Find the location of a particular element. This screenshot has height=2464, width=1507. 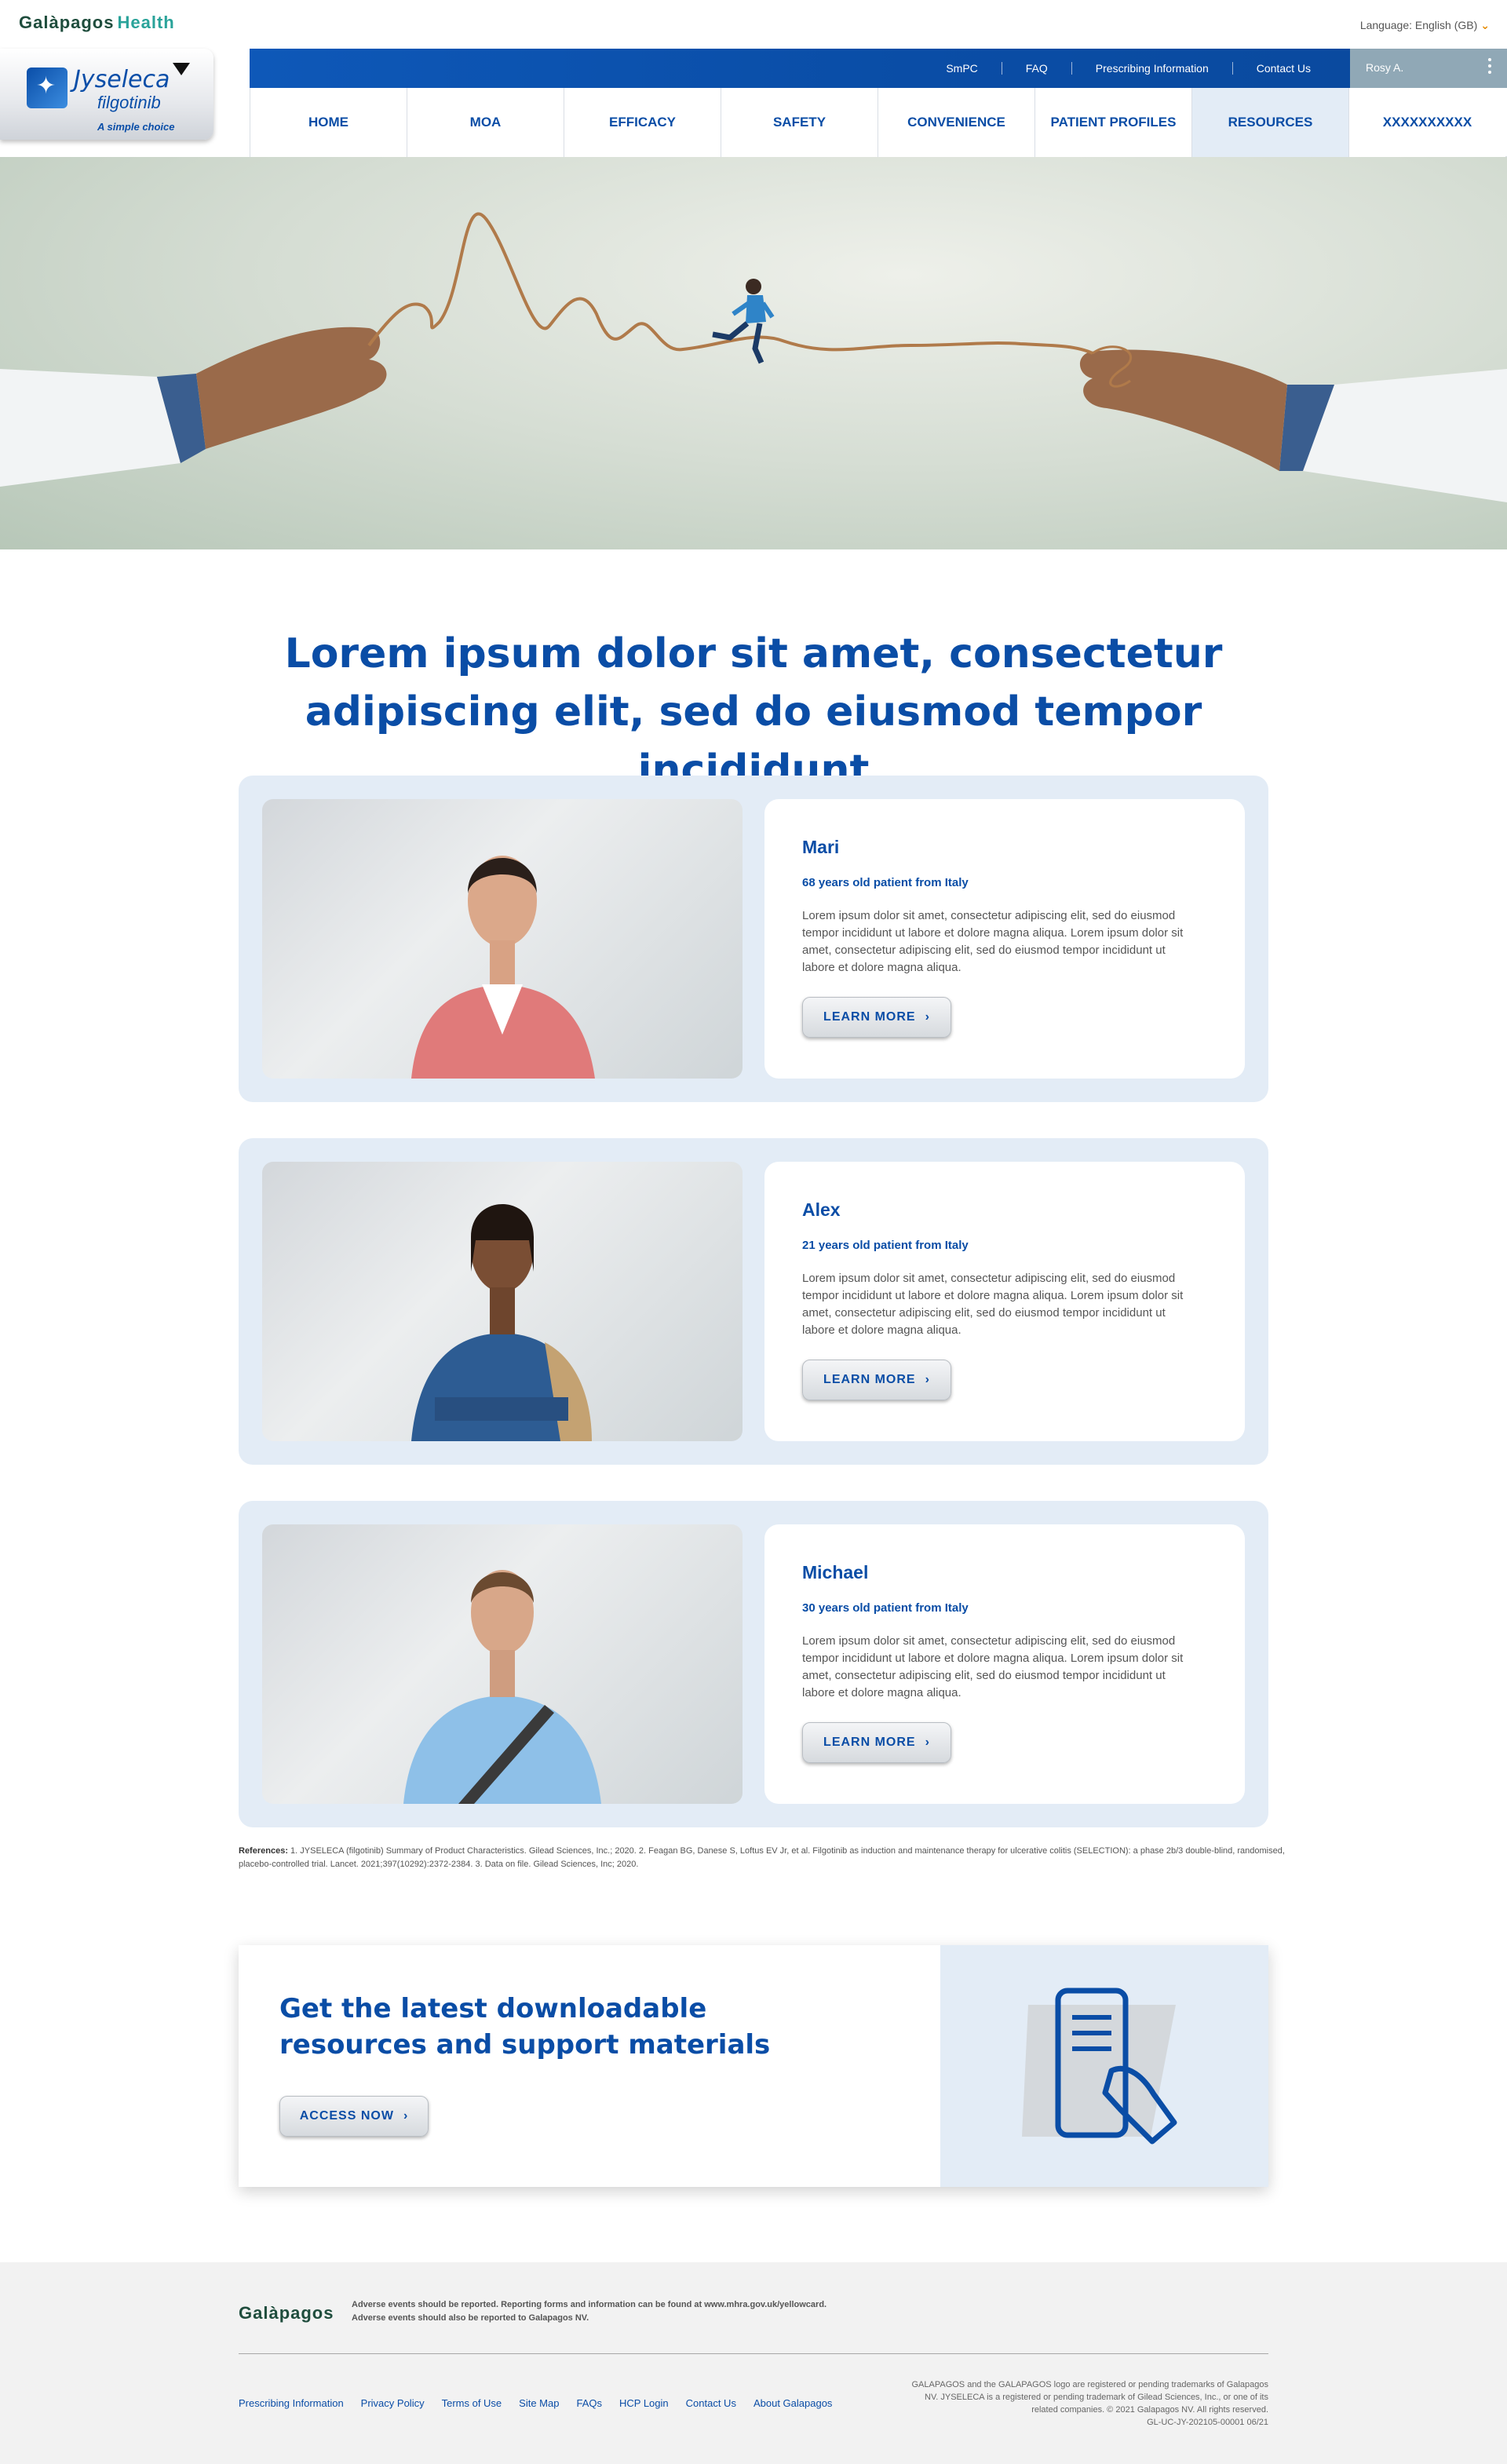

user-menu: Rosy A. is located at coordinates (1428, 68).